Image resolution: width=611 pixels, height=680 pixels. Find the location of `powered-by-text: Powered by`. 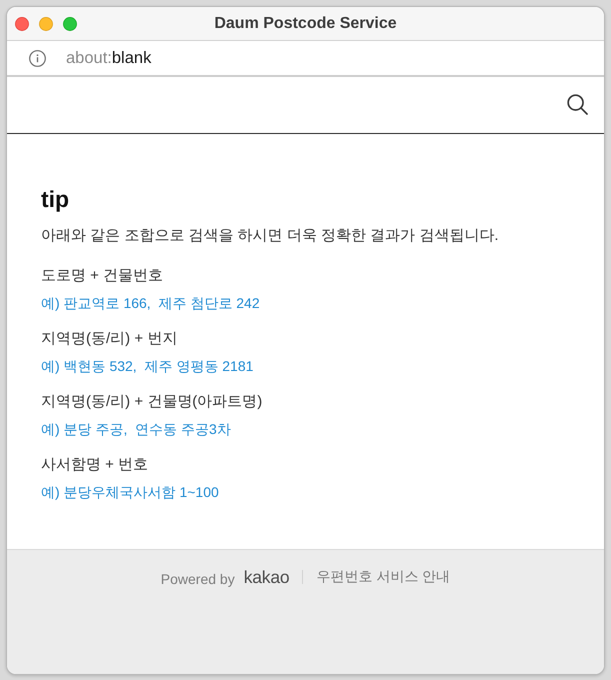

powered-by-text: Powered by is located at coordinates (197, 578).